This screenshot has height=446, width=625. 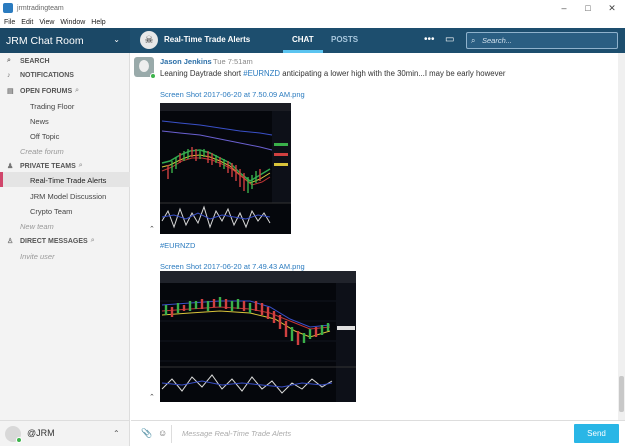 I want to click on sidebar-item-crypto-team: Crypto Team, so click(x=51, y=211).